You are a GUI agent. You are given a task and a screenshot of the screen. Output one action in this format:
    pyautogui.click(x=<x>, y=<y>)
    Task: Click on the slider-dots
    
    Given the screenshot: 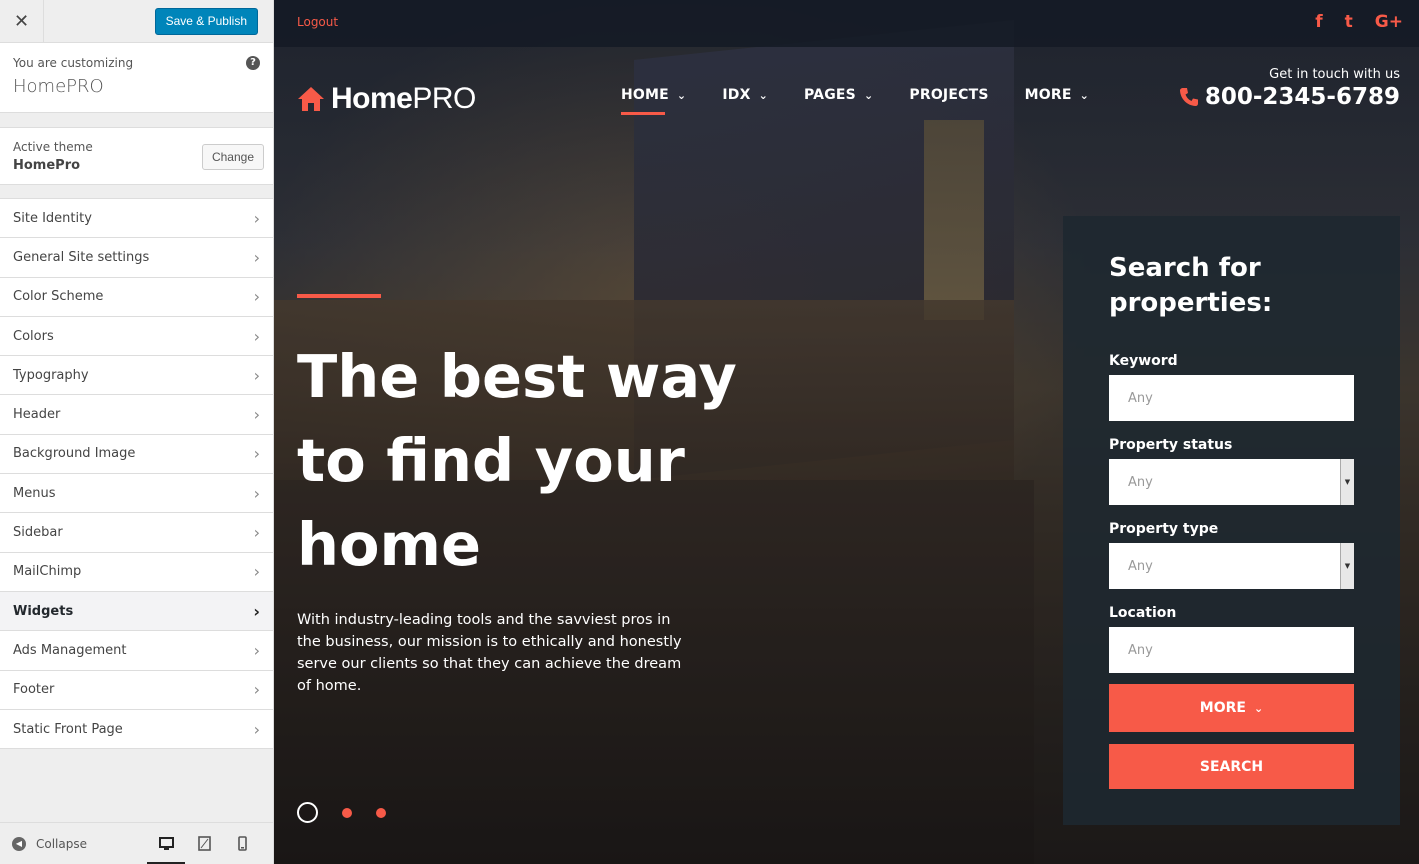 What is the action you would take?
    pyautogui.click(x=341, y=812)
    